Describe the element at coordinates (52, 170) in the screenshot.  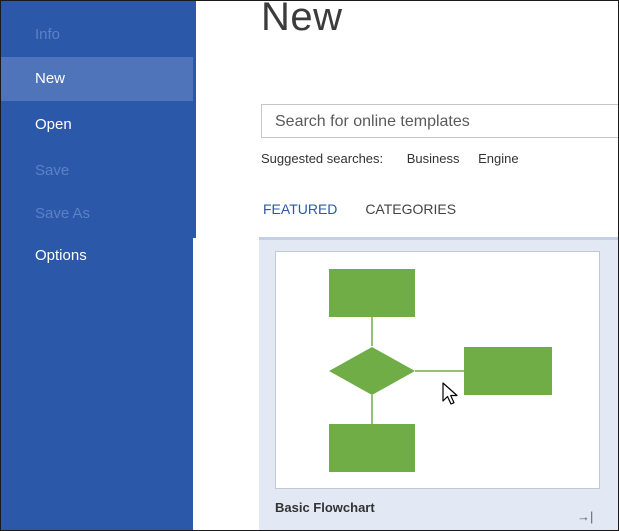
I see `sidebar-item-save: Save` at that location.